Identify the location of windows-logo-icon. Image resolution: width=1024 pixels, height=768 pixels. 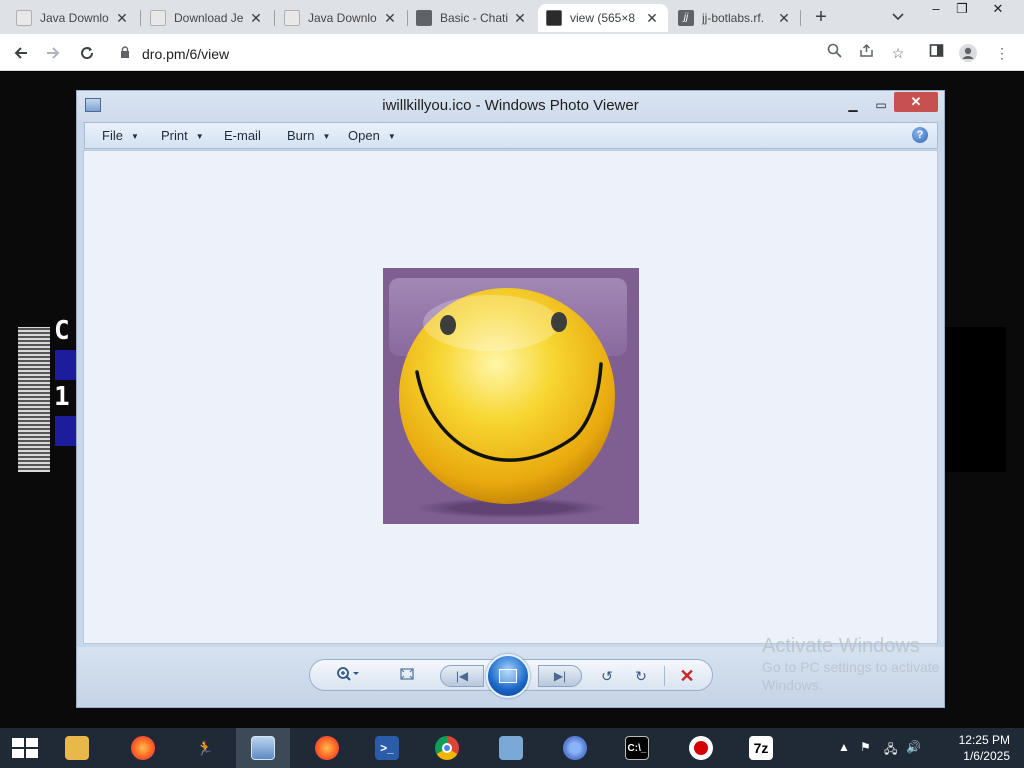
(25, 748).